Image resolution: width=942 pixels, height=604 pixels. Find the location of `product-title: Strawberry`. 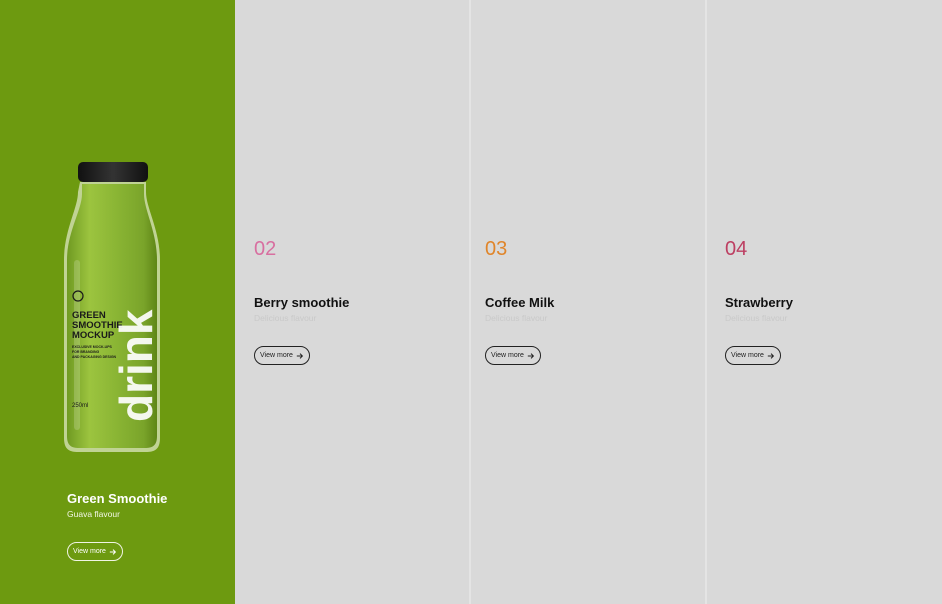

product-title: Strawberry is located at coordinates (759, 302).